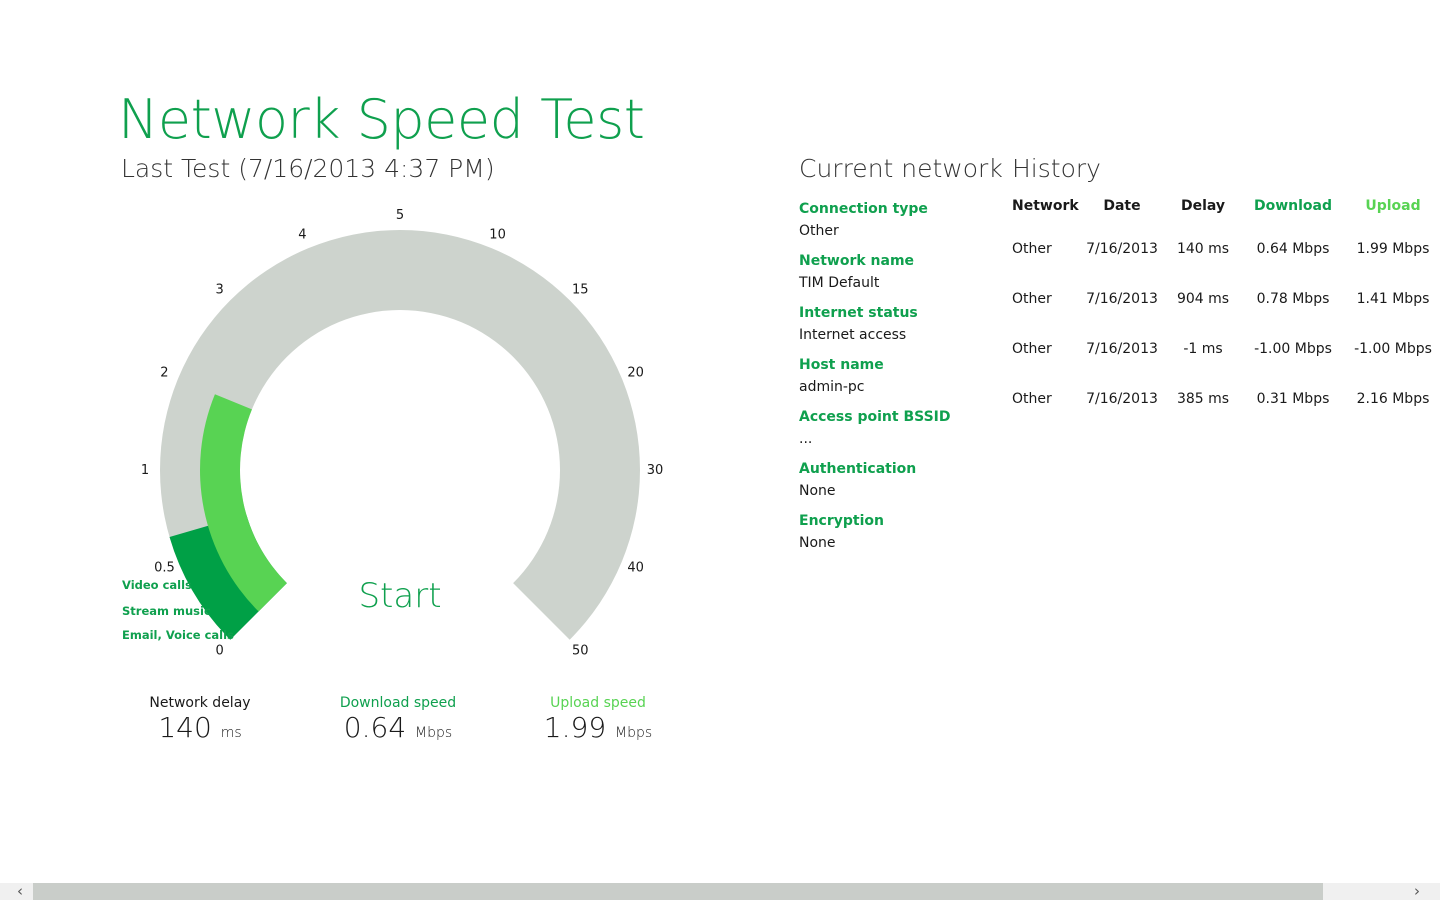 This screenshot has width=1440, height=900. Describe the element at coordinates (1393, 399) in the screenshot. I see `history-cell-upload: 2.16 Mbps` at that location.